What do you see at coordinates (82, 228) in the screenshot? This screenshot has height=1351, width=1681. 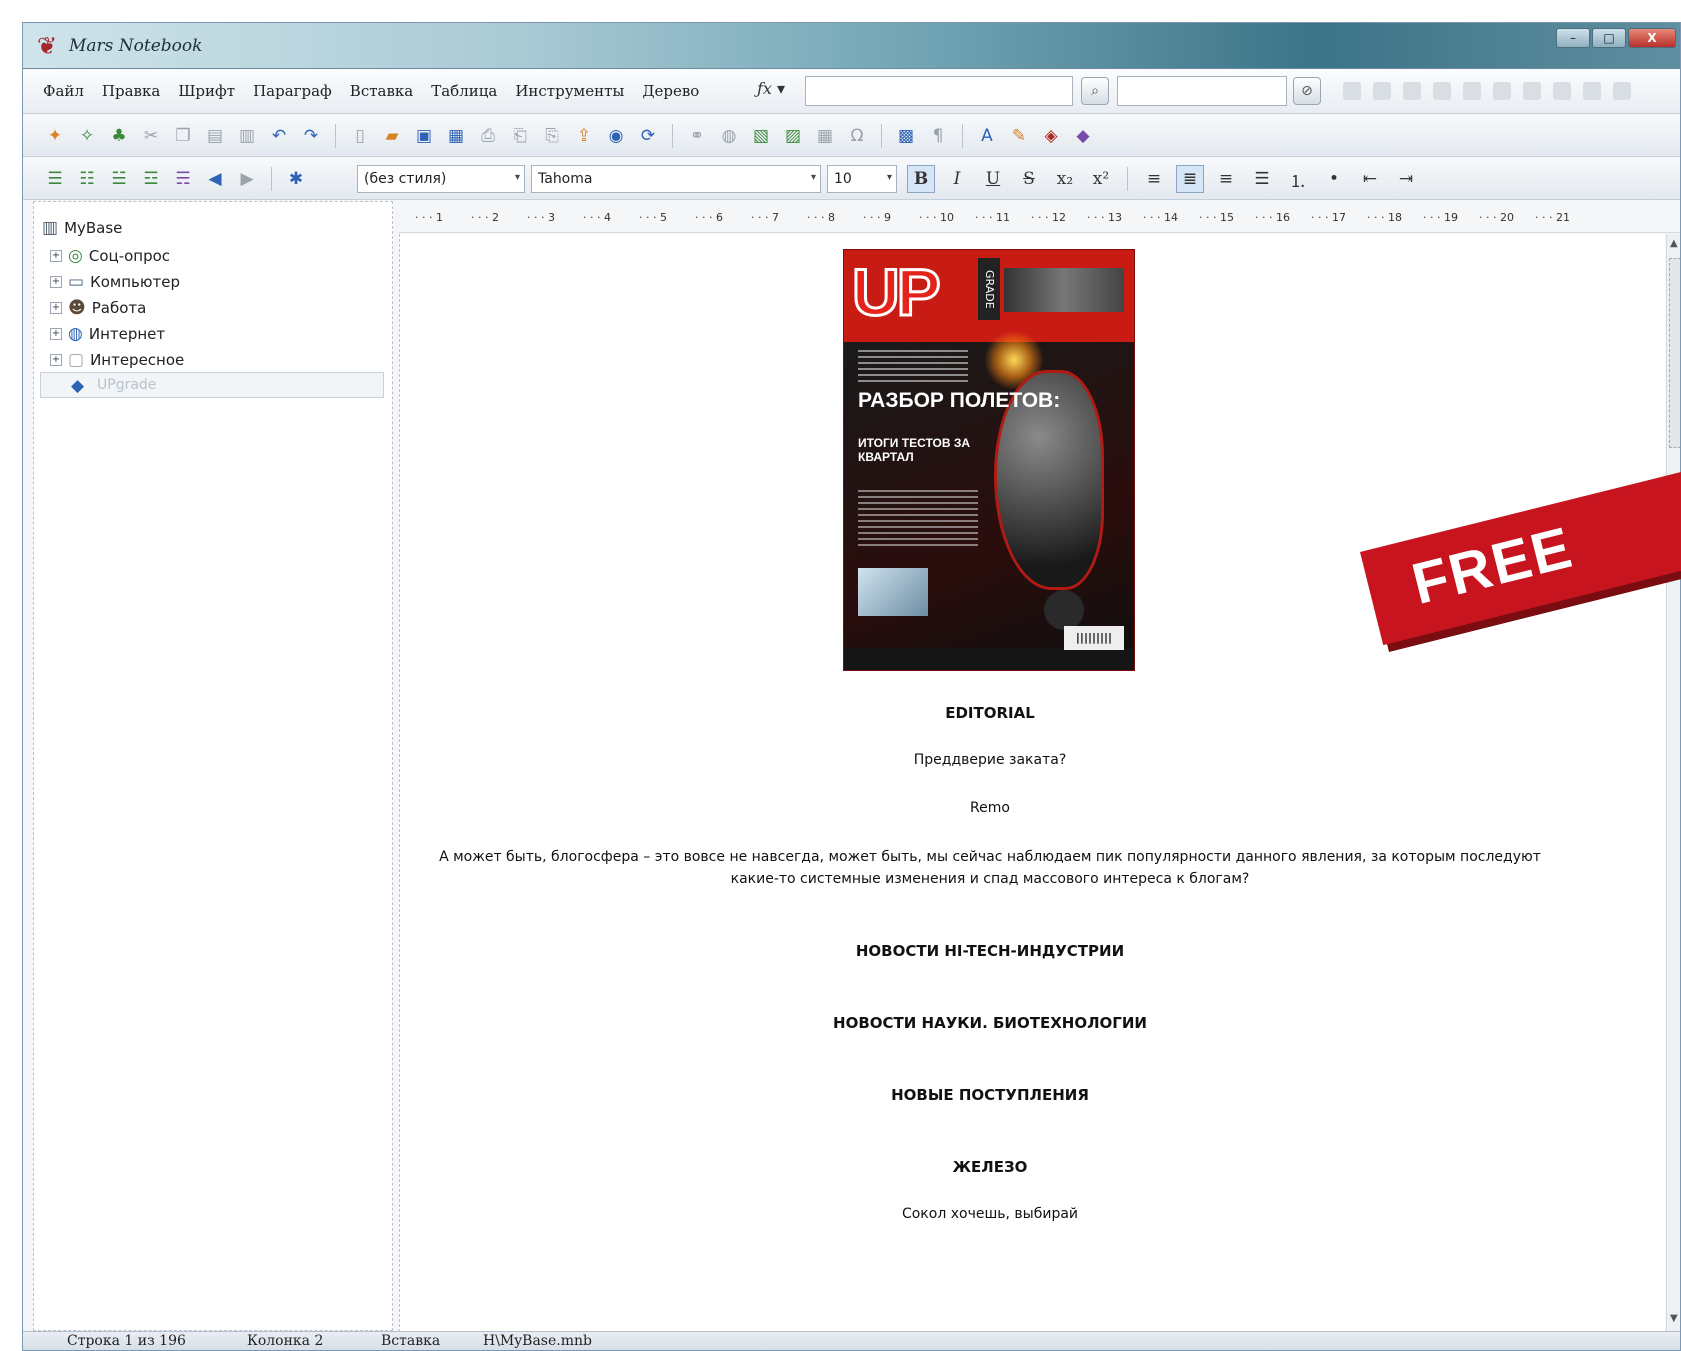 I see `tree-root: ▥ MyBase` at bounding box center [82, 228].